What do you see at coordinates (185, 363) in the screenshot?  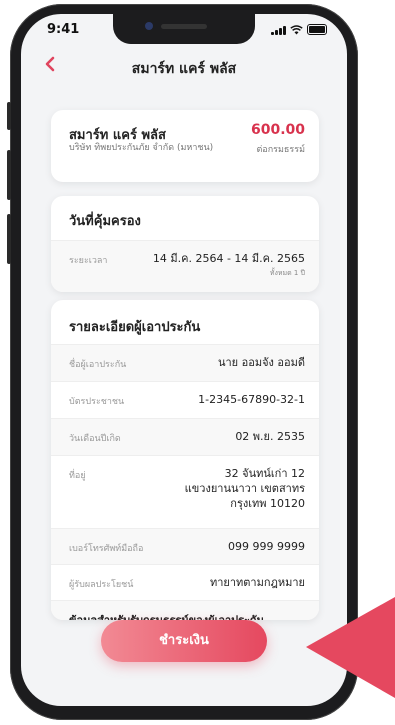 I see `insured-row-name: ชื่อผู้เอาประกัน นาย ออมจัง ออมดี` at bounding box center [185, 363].